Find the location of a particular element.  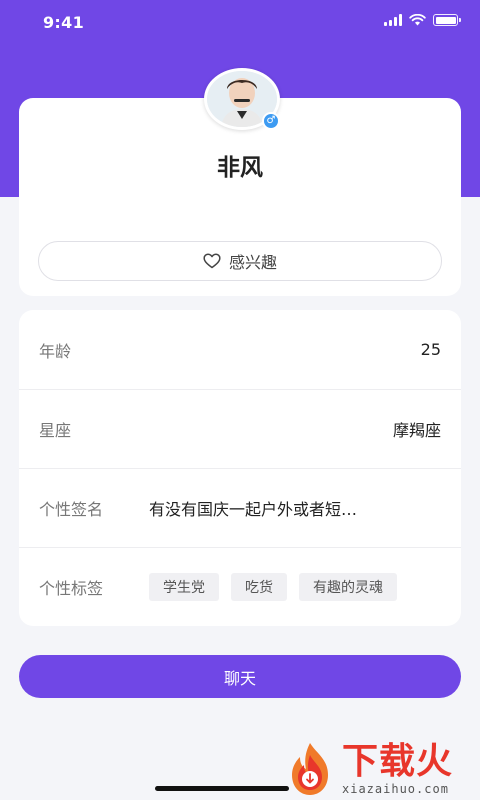

flame-logo-icon is located at coordinates (310, 768).